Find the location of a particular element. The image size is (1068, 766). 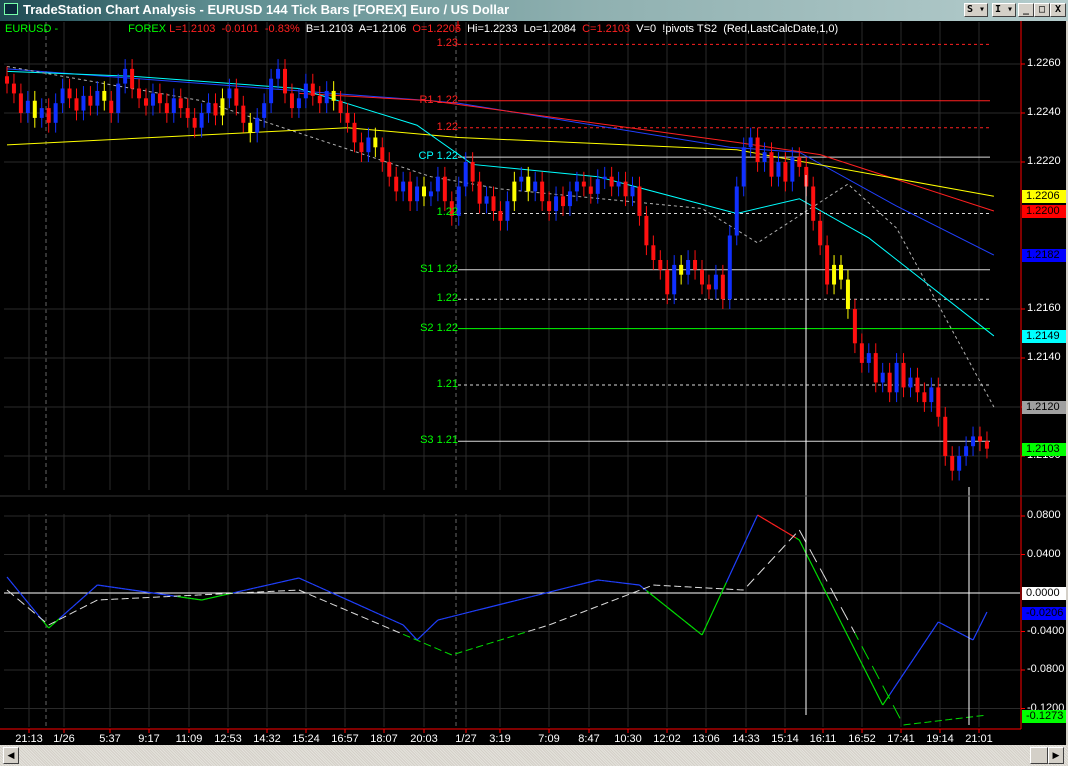

scroll-right-button: ▶ is located at coordinates (1056, 755).